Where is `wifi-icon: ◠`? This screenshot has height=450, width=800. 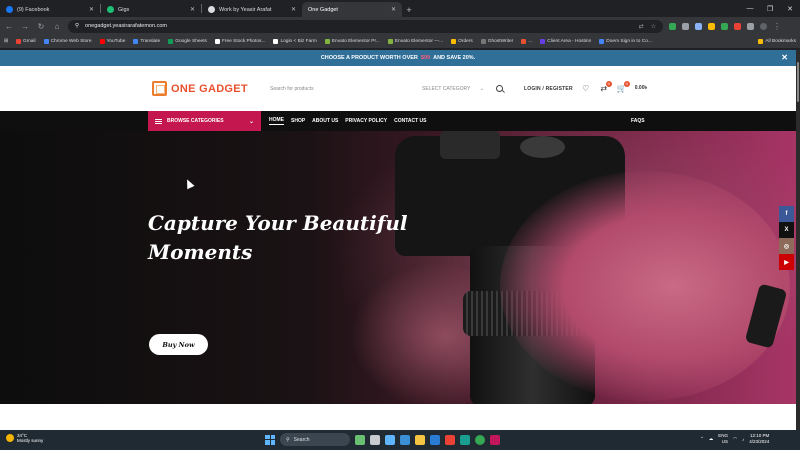 wifi-icon: ◠ is located at coordinates (735, 439).